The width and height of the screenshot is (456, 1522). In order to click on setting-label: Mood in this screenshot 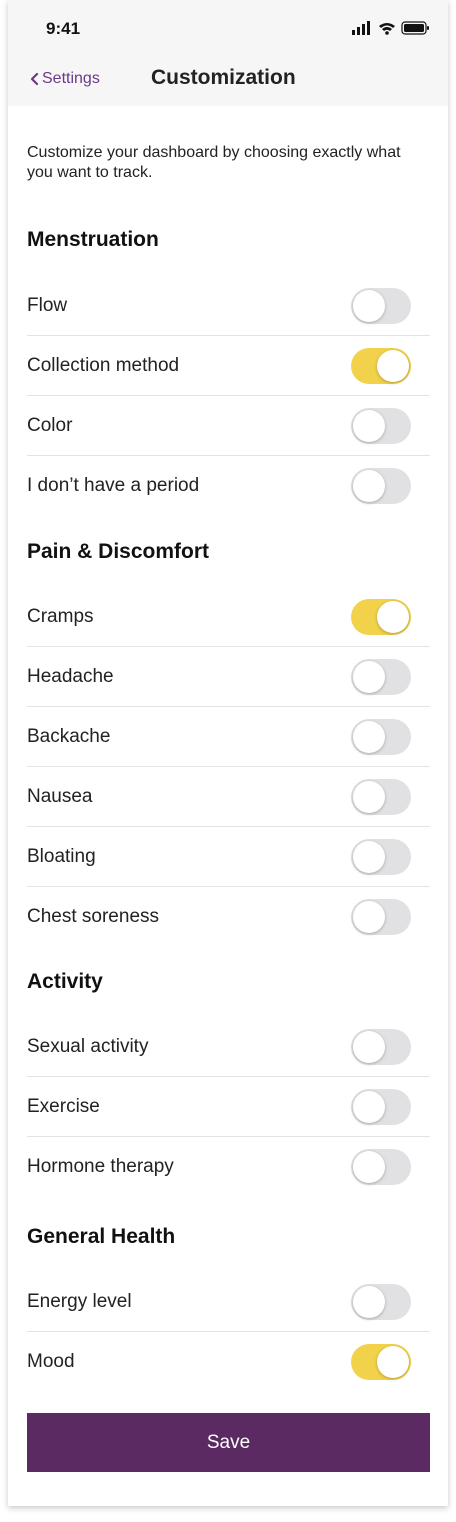, I will do `click(51, 1361)`.